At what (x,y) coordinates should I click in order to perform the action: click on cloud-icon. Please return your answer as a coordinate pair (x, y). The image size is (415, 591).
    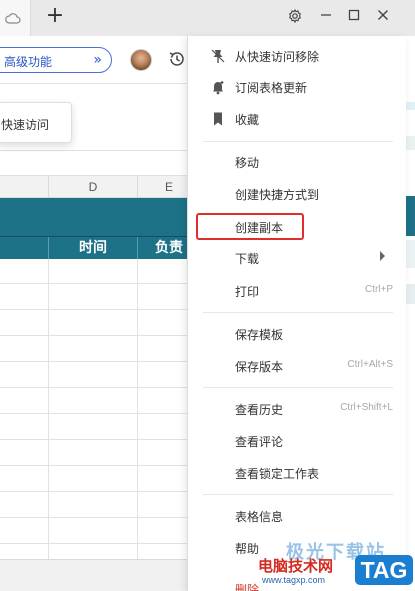
    Looking at the image, I should click on (13, 18).